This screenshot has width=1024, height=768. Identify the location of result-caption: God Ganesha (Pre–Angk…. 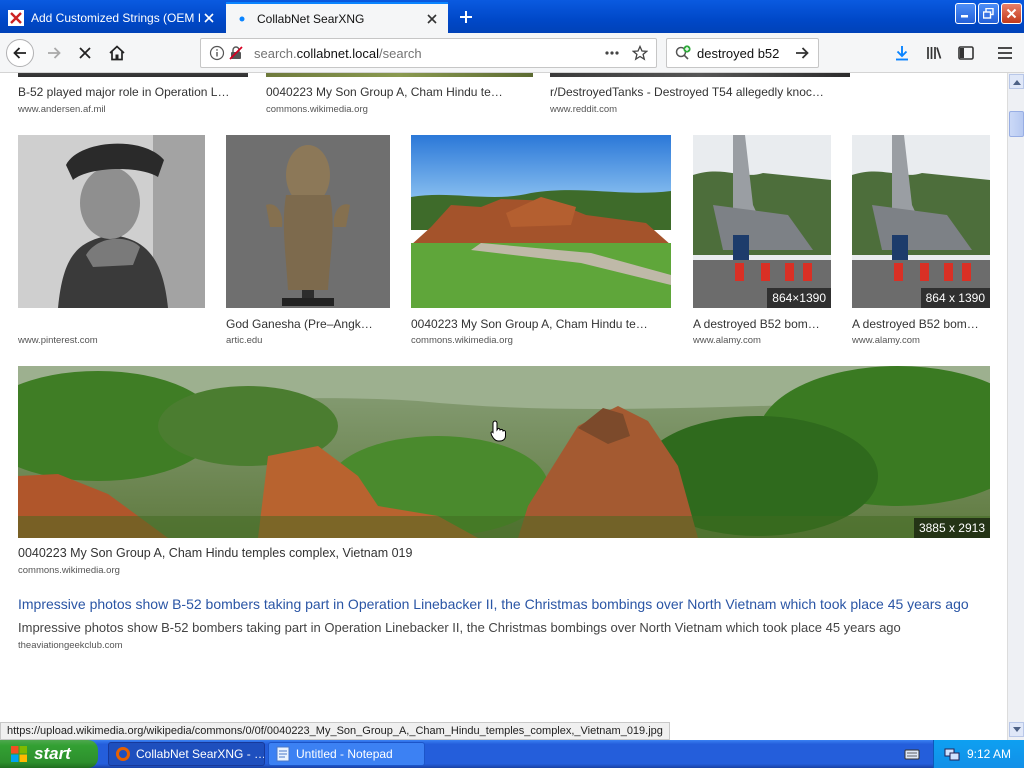
(308, 324).